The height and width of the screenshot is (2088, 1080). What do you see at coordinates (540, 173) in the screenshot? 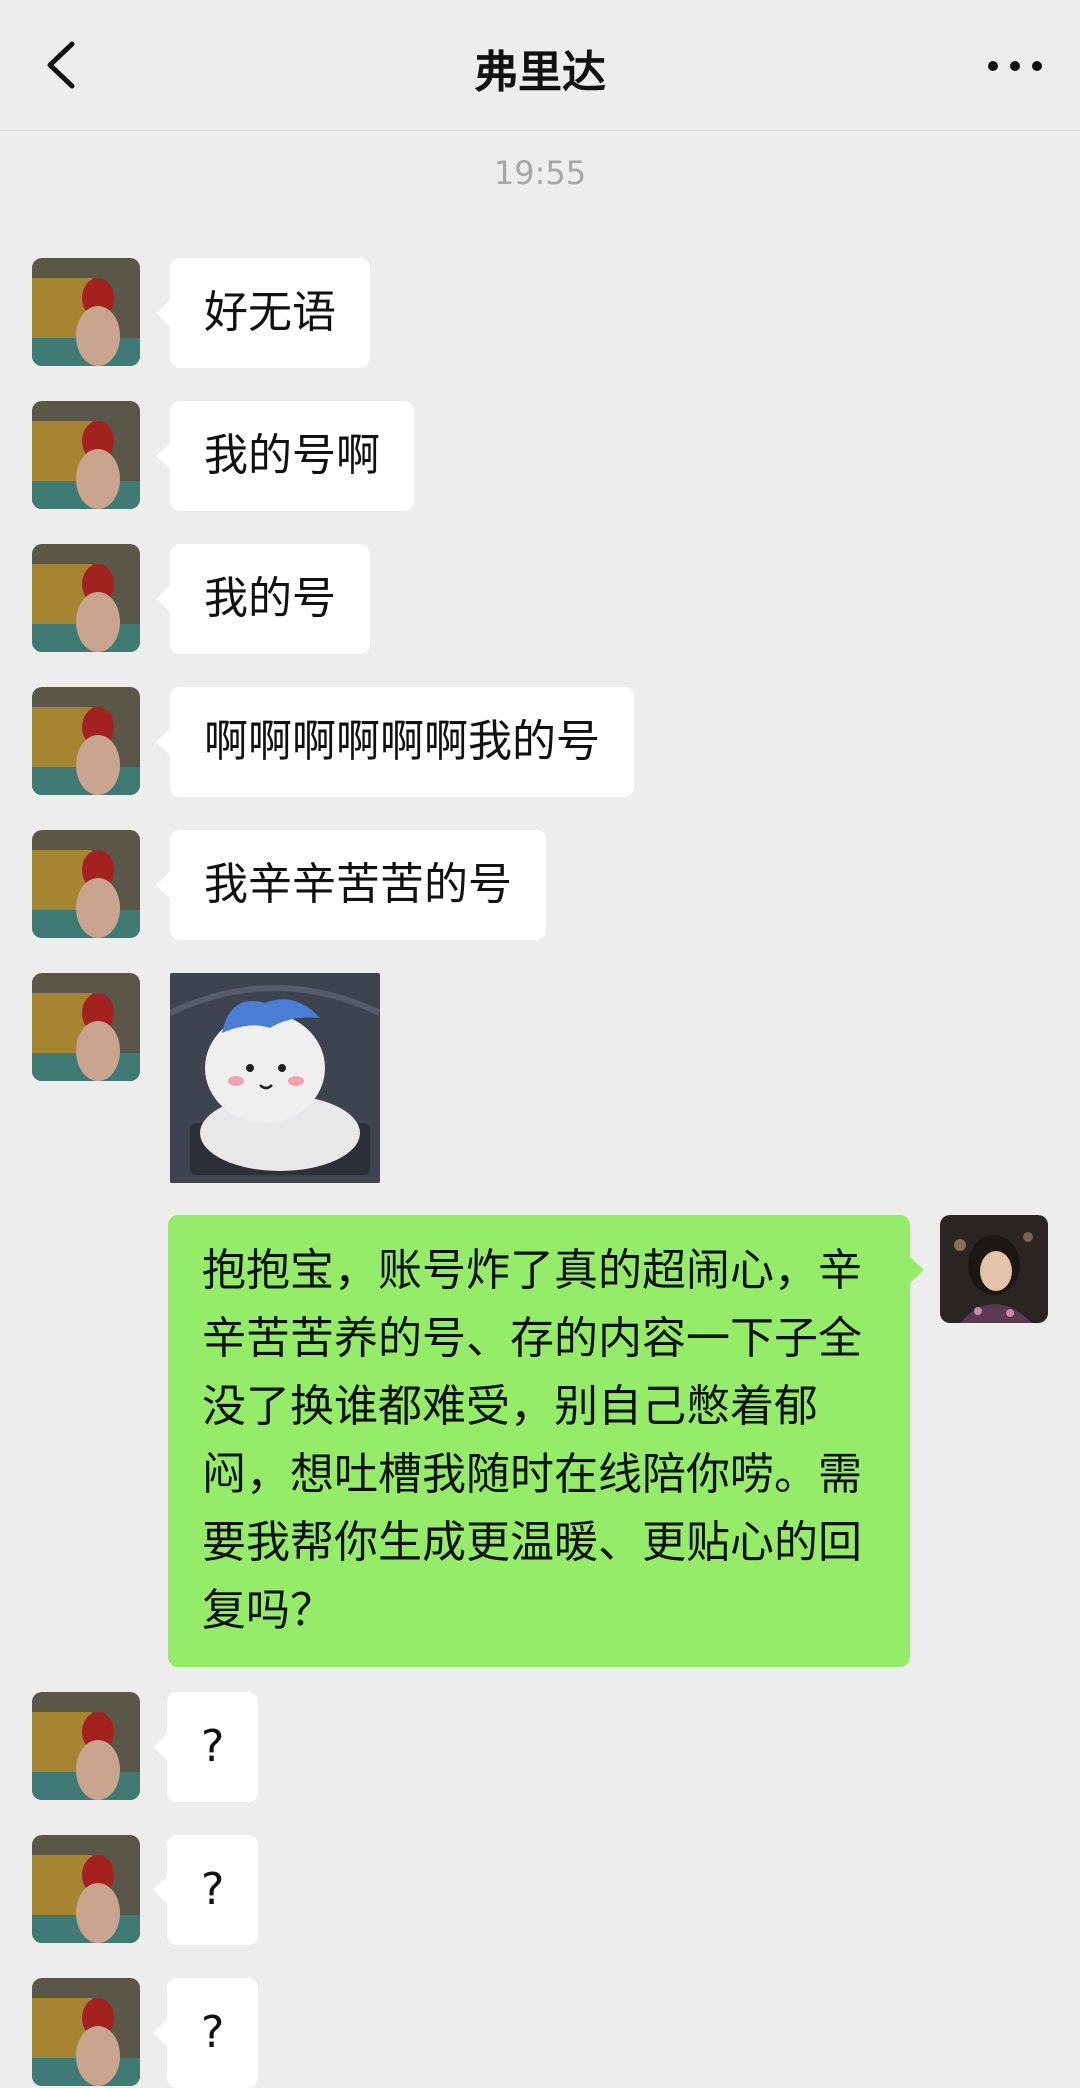
I see `message-timestamp: 19:55` at bounding box center [540, 173].